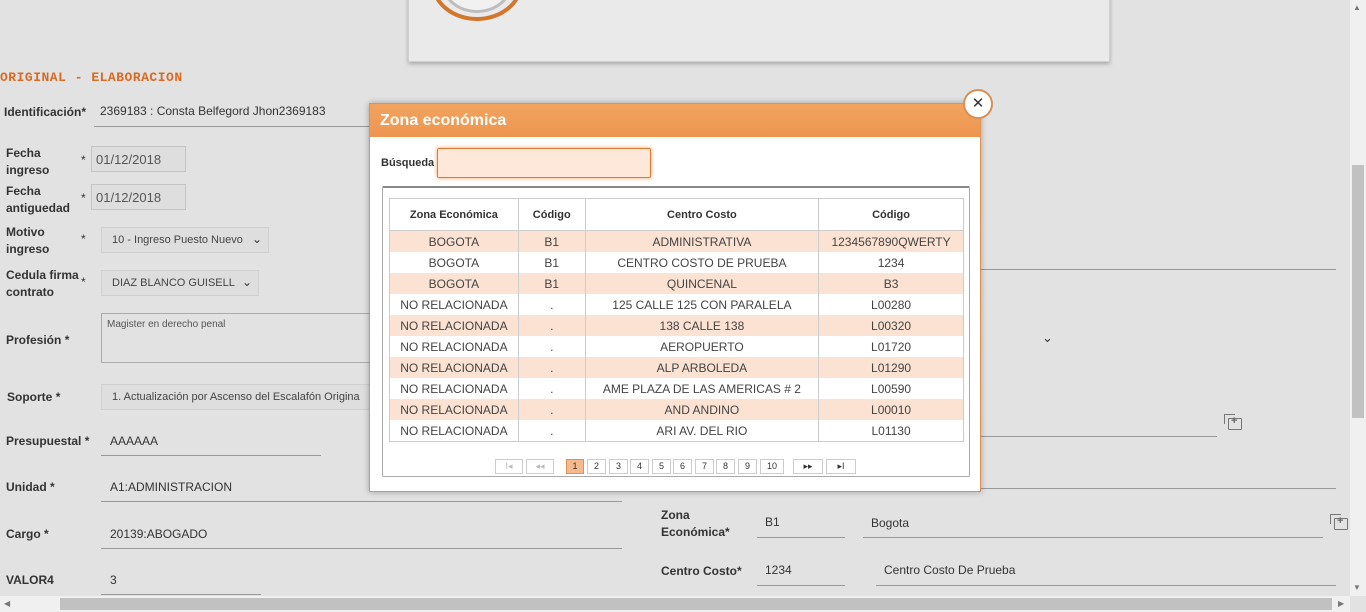 This screenshot has height=612, width=1366. I want to click on motivo-ingreso-label: Motivo ingreso, so click(28, 240).